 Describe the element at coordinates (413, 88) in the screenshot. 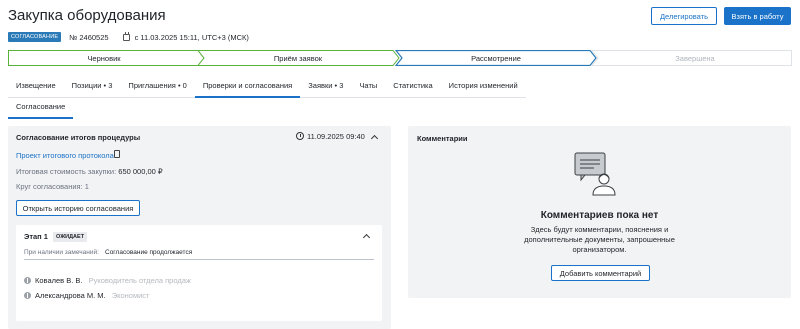

I see `tab-statistics: Статистика` at that location.